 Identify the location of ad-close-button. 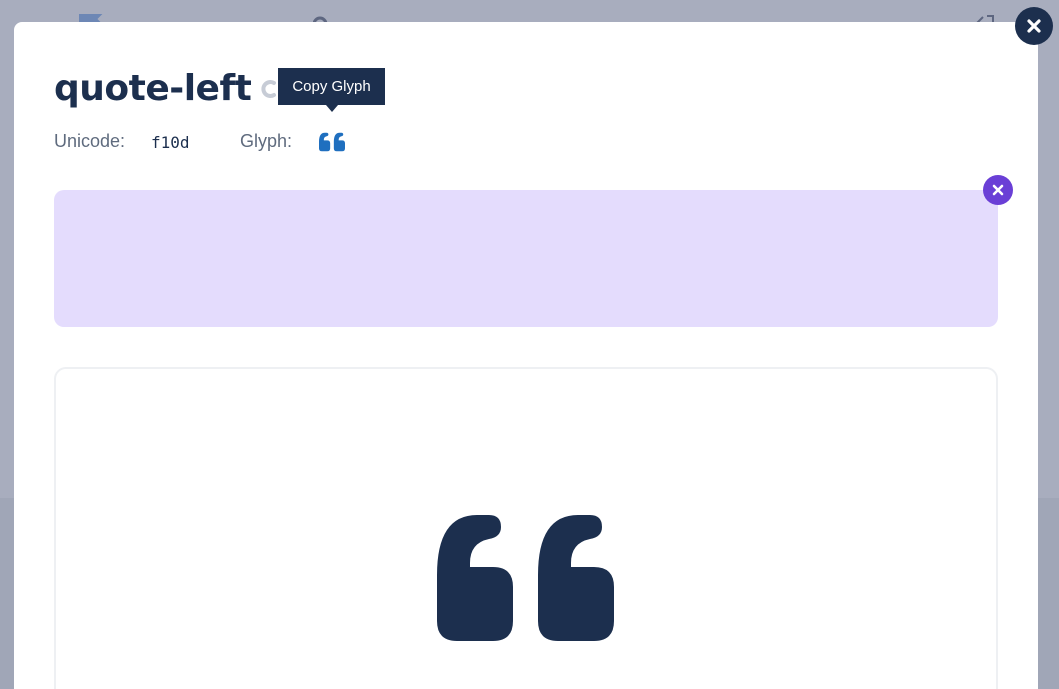
(998, 190).